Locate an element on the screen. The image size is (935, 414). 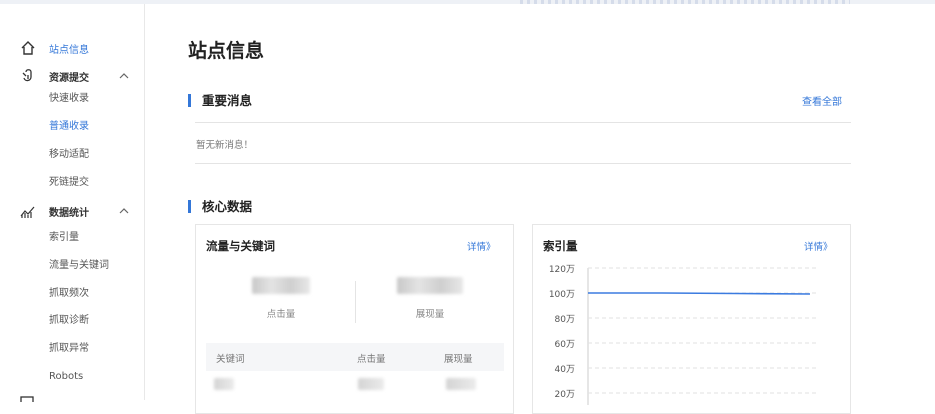
blurred-impressions is located at coordinates (461, 384).